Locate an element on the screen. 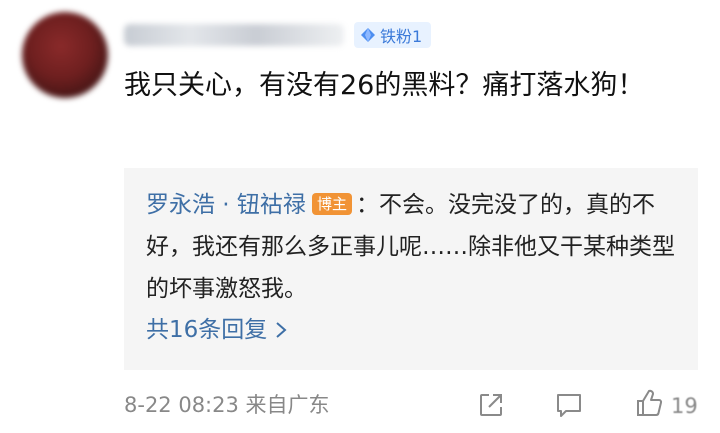 The image size is (720, 433). fan-badge: 铁粉1 is located at coordinates (393, 35).